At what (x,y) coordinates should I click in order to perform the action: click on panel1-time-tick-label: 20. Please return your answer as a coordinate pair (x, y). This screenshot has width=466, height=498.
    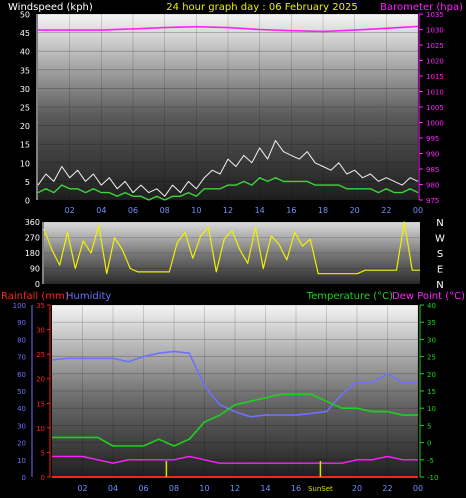
    Looking at the image, I should click on (355, 210).